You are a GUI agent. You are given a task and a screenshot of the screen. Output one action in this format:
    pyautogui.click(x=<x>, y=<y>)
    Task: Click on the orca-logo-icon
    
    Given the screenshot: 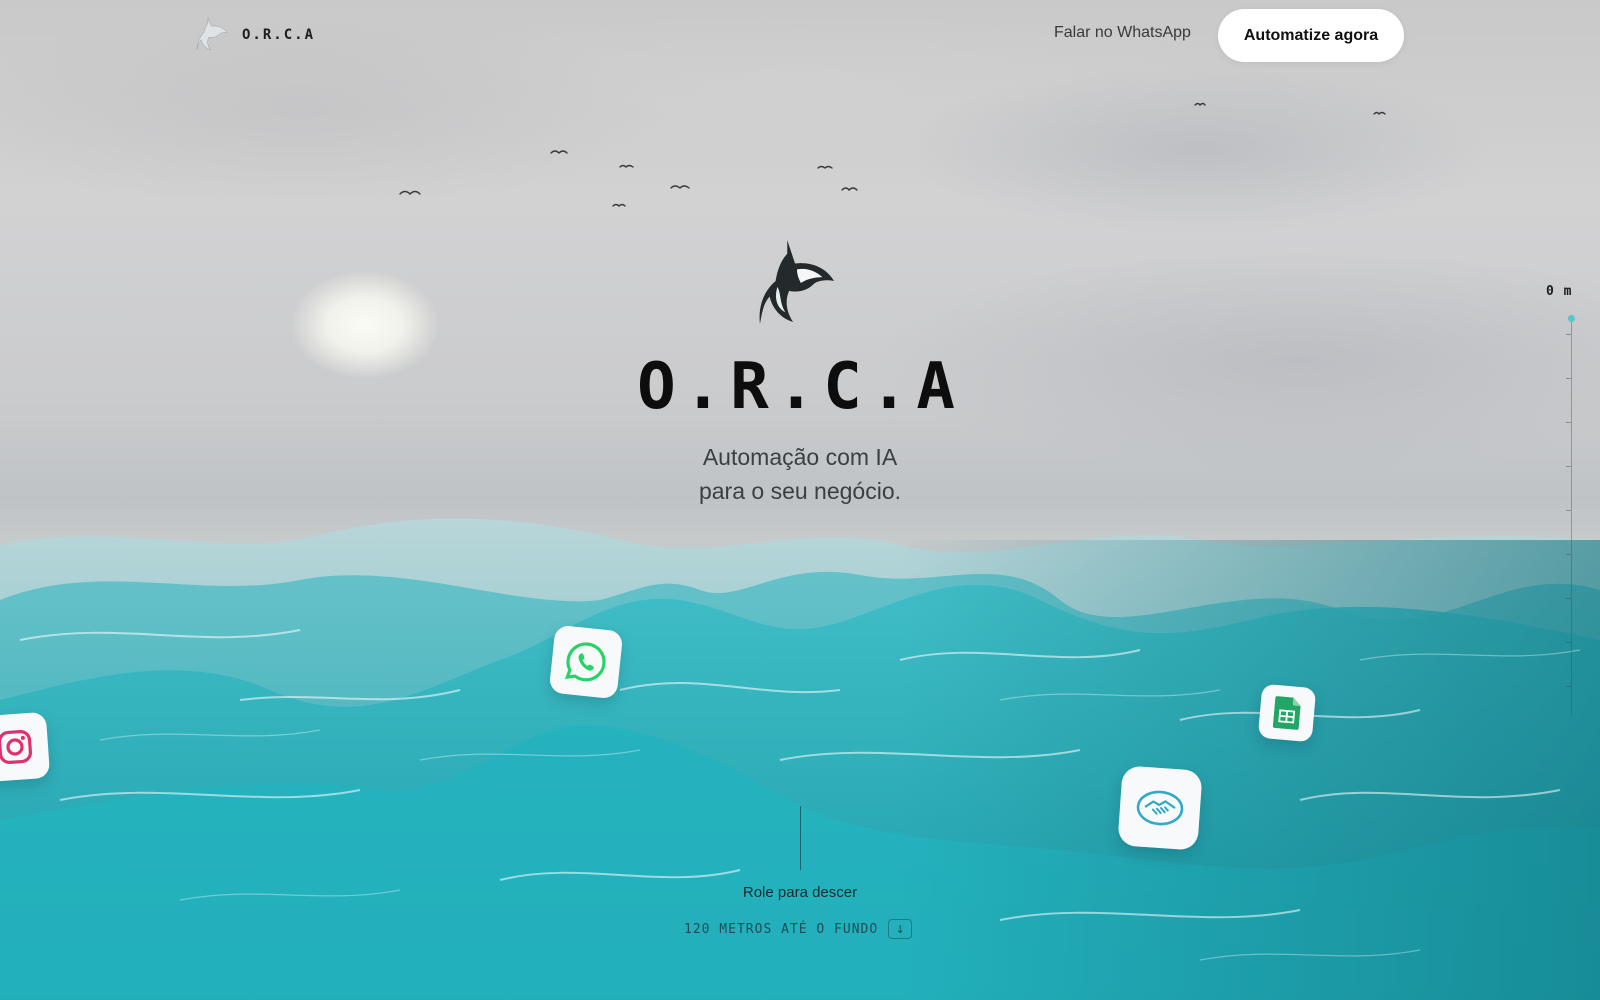 What is the action you would take?
    pyautogui.click(x=212, y=34)
    